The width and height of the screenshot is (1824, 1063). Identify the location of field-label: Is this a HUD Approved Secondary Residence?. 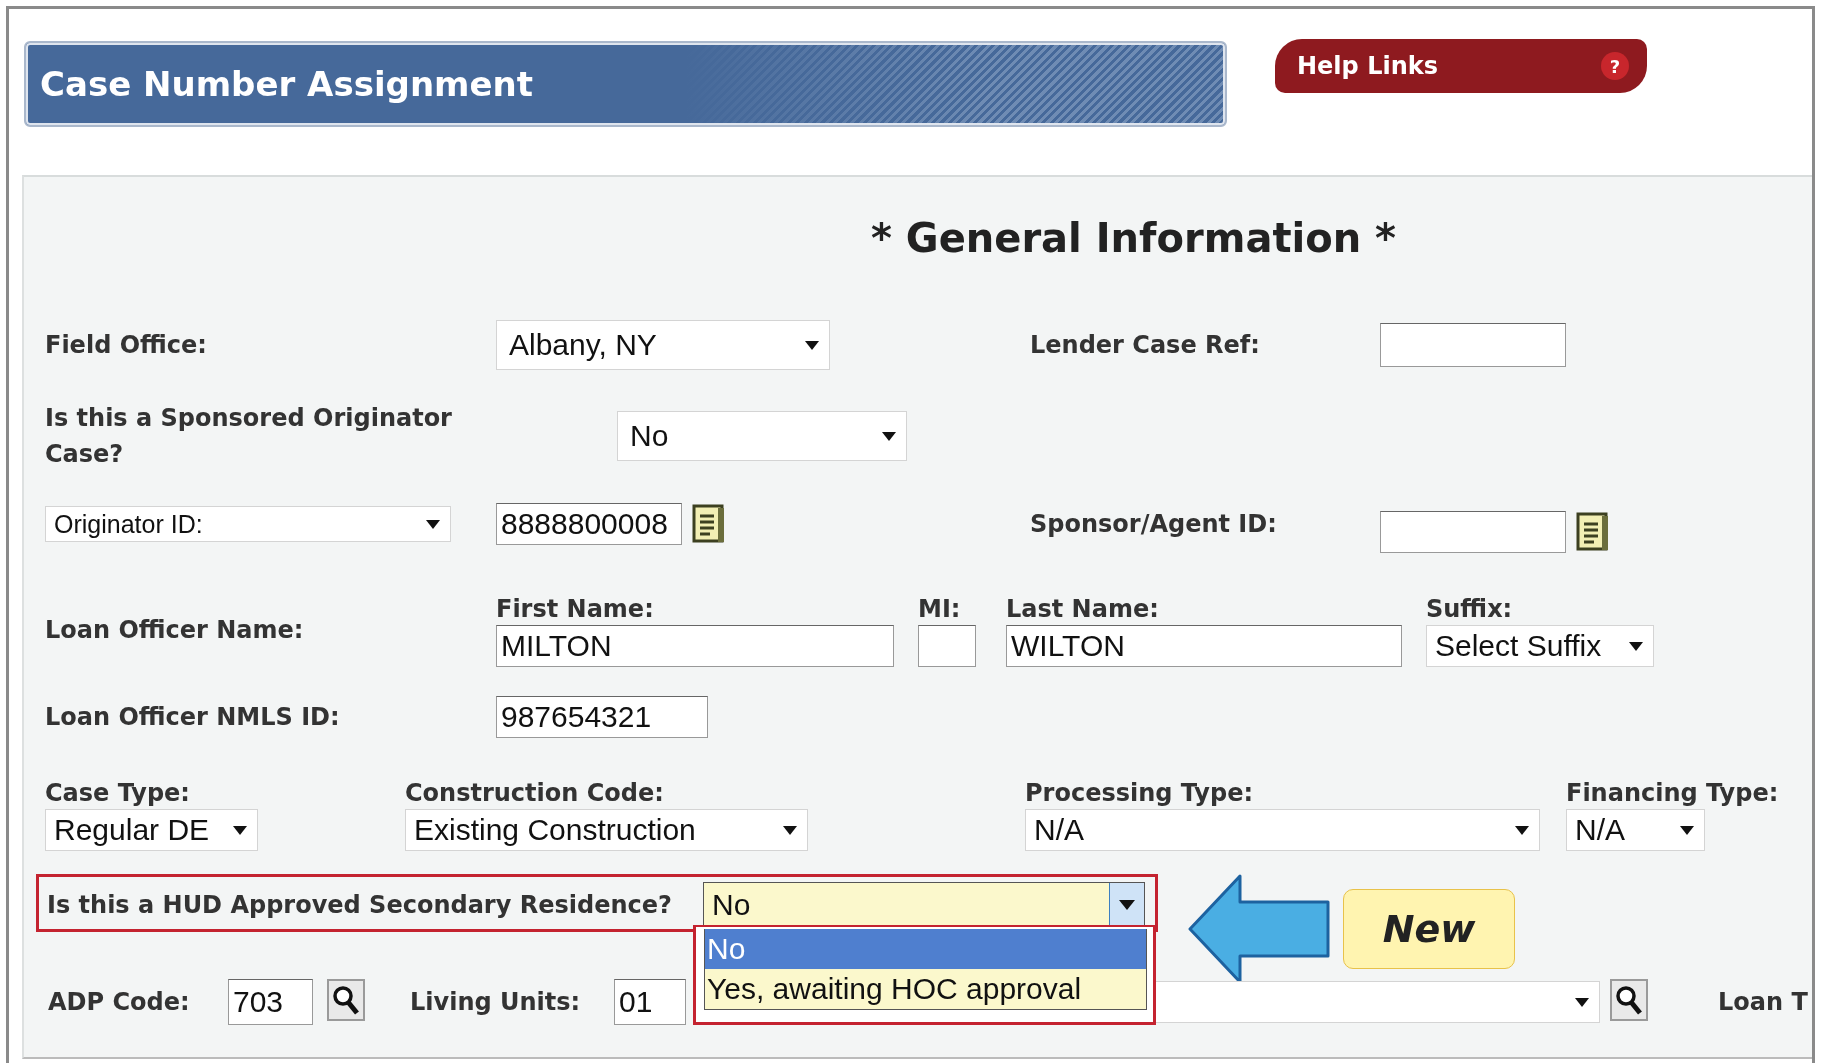
(360, 905).